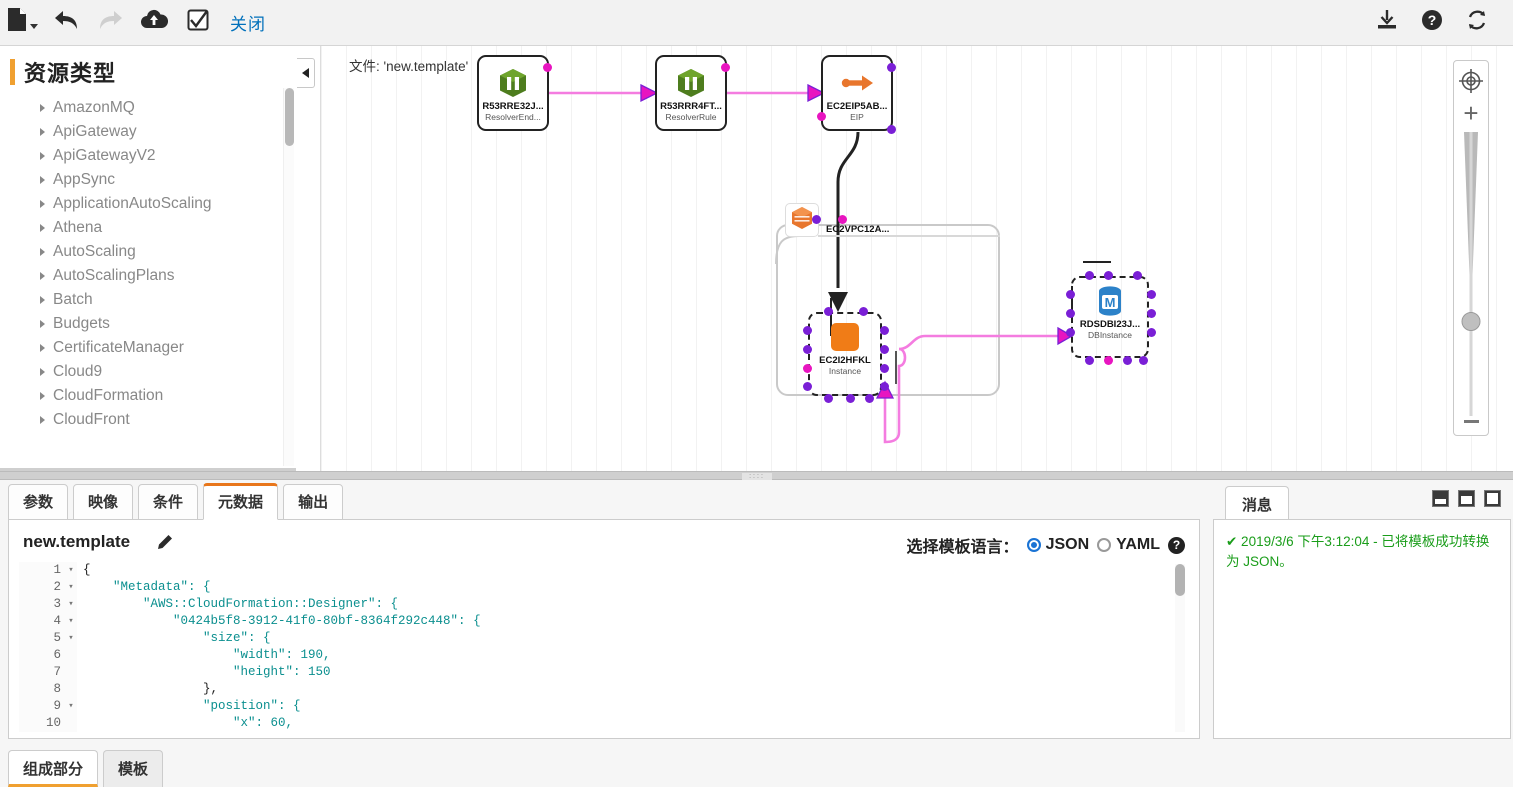 The width and height of the screenshot is (1513, 787). What do you see at coordinates (1033, 545) in the screenshot?
I see `radio-json` at bounding box center [1033, 545].